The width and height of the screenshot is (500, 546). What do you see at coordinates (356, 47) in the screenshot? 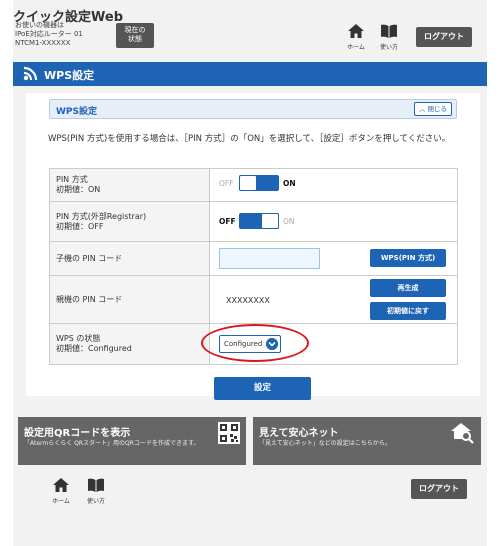
I see `home-label: ホーム` at bounding box center [356, 47].